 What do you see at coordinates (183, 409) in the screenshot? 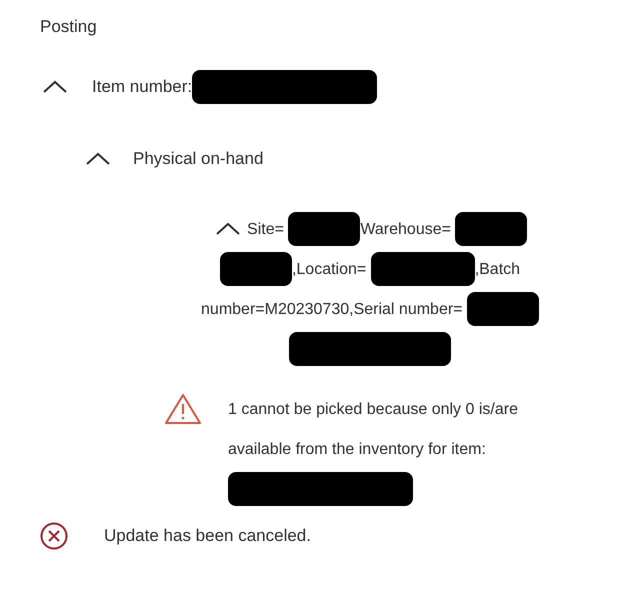
I see `warning-icon` at bounding box center [183, 409].